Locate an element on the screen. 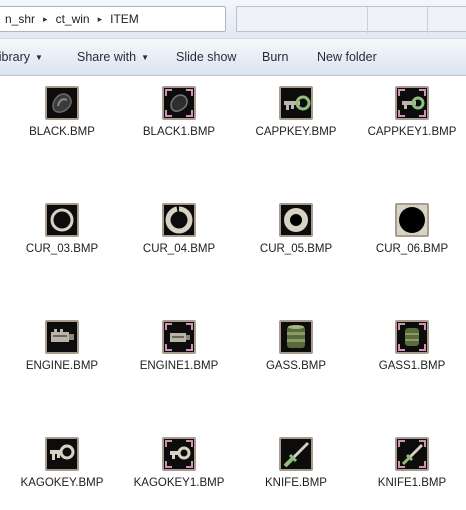 Image resolution: width=466 pixels, height=510 pixels. file-item: CAPPKEY.BMP is located at coordinates (296, 111).